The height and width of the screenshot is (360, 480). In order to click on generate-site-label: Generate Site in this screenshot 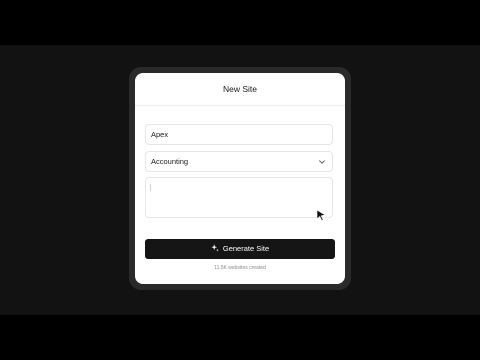, I will do `click(246, 248)`.